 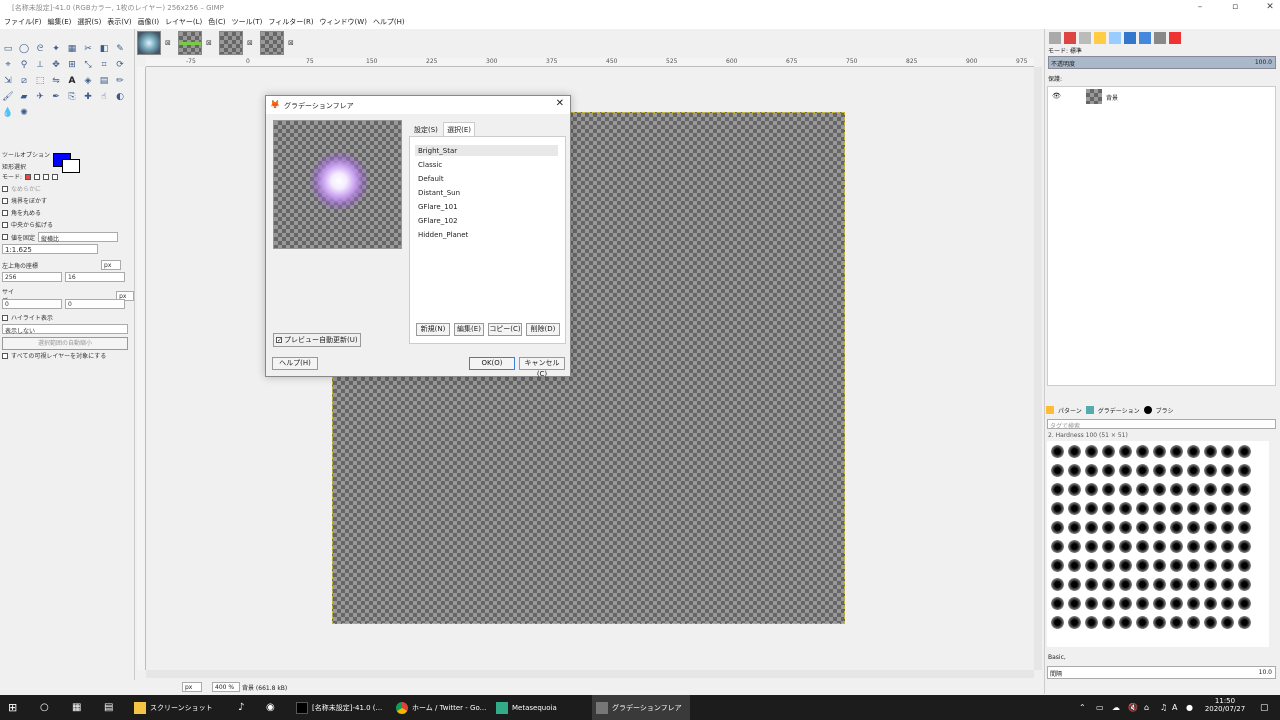 What do you see at coordinates (426, 130) in the screenshot?
I see `tab-settings: 設定(S)` at bounding box center [426, 130].